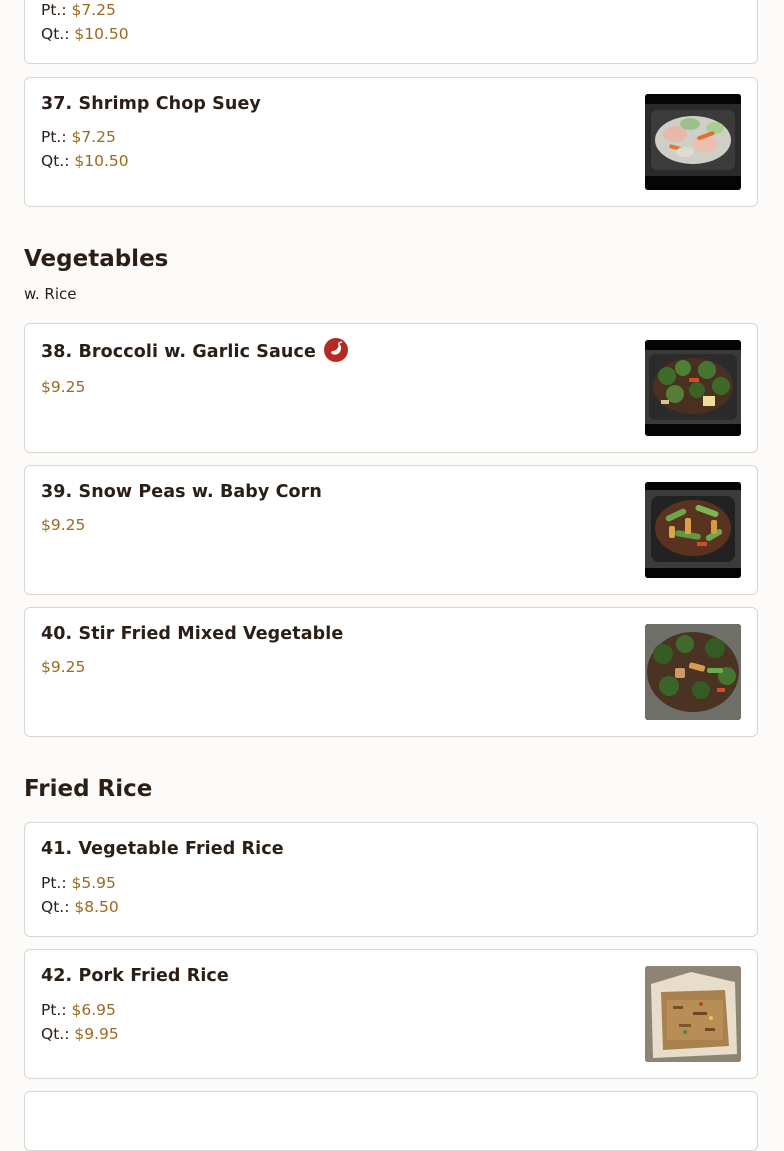 The height and width of the screenshot is (1151, 784). Describe the element at coordinates (391, 388) in the screenshot. I see `menu-item-card: 38. Broccoli w. Garlic Sauce $9.25` at that location.